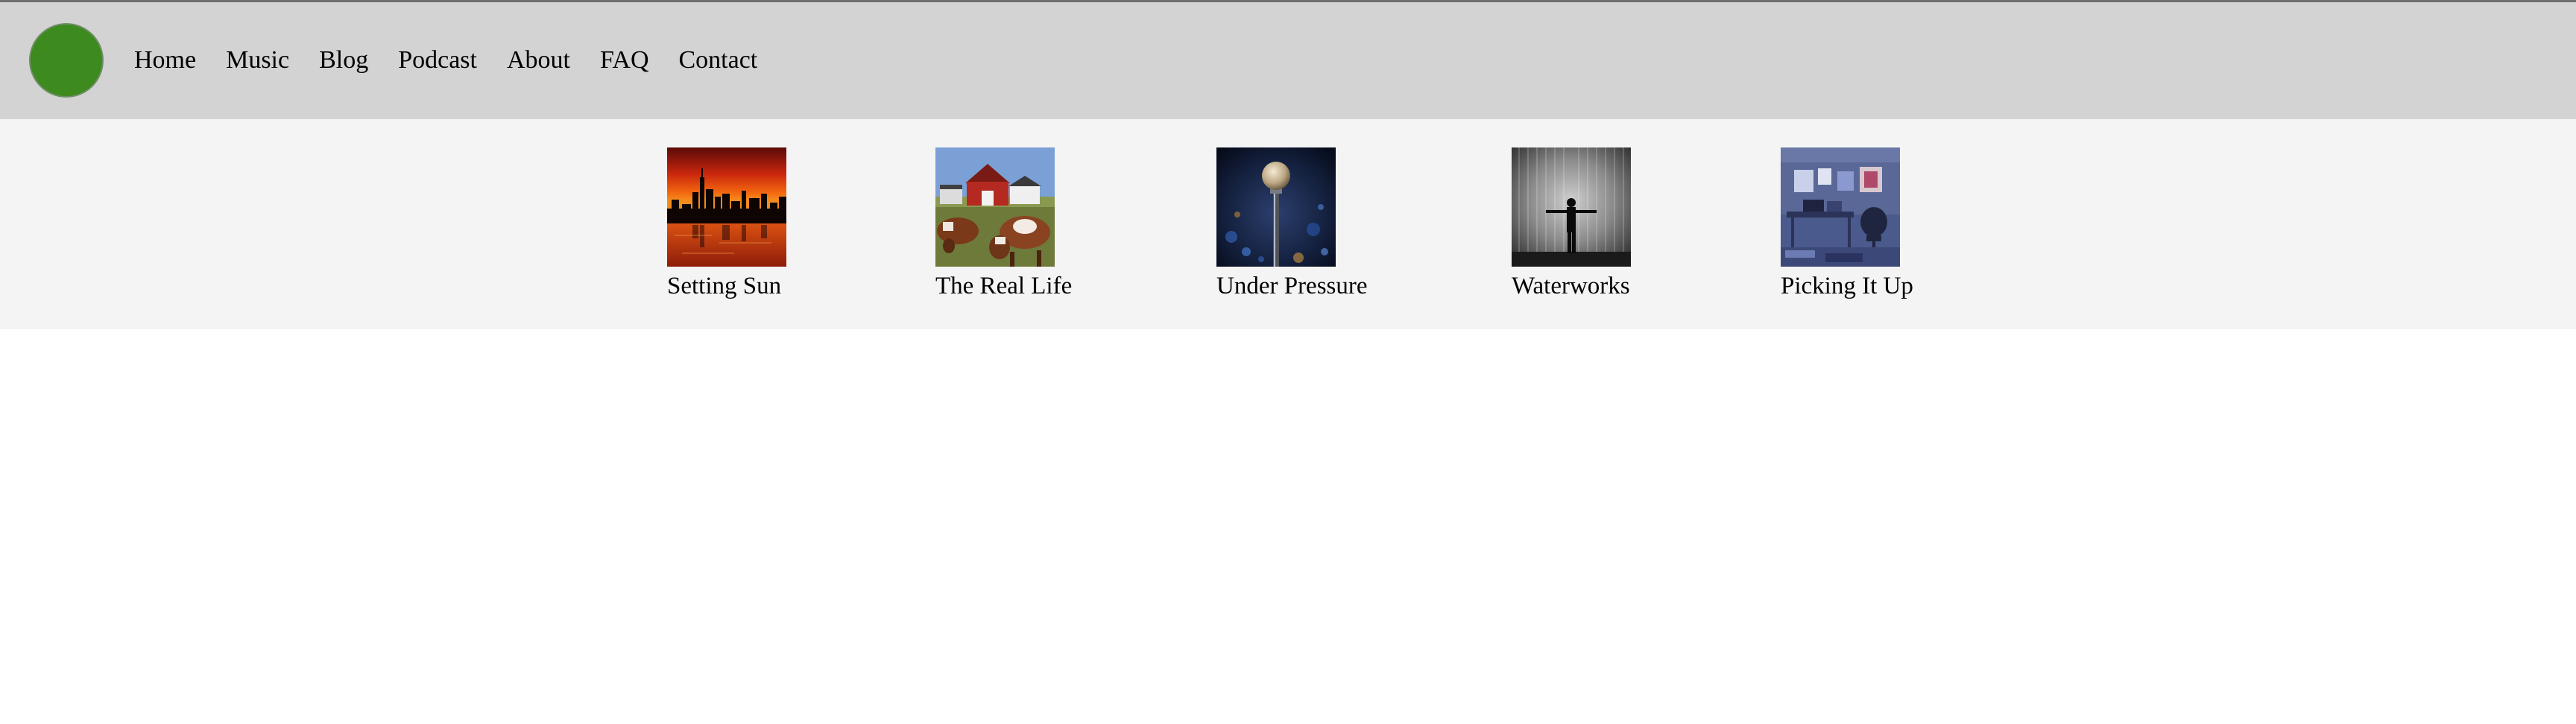  Describe the element at coordinates (718, 61) in the screenshot. I see `nav-contact: Contact` at that location.